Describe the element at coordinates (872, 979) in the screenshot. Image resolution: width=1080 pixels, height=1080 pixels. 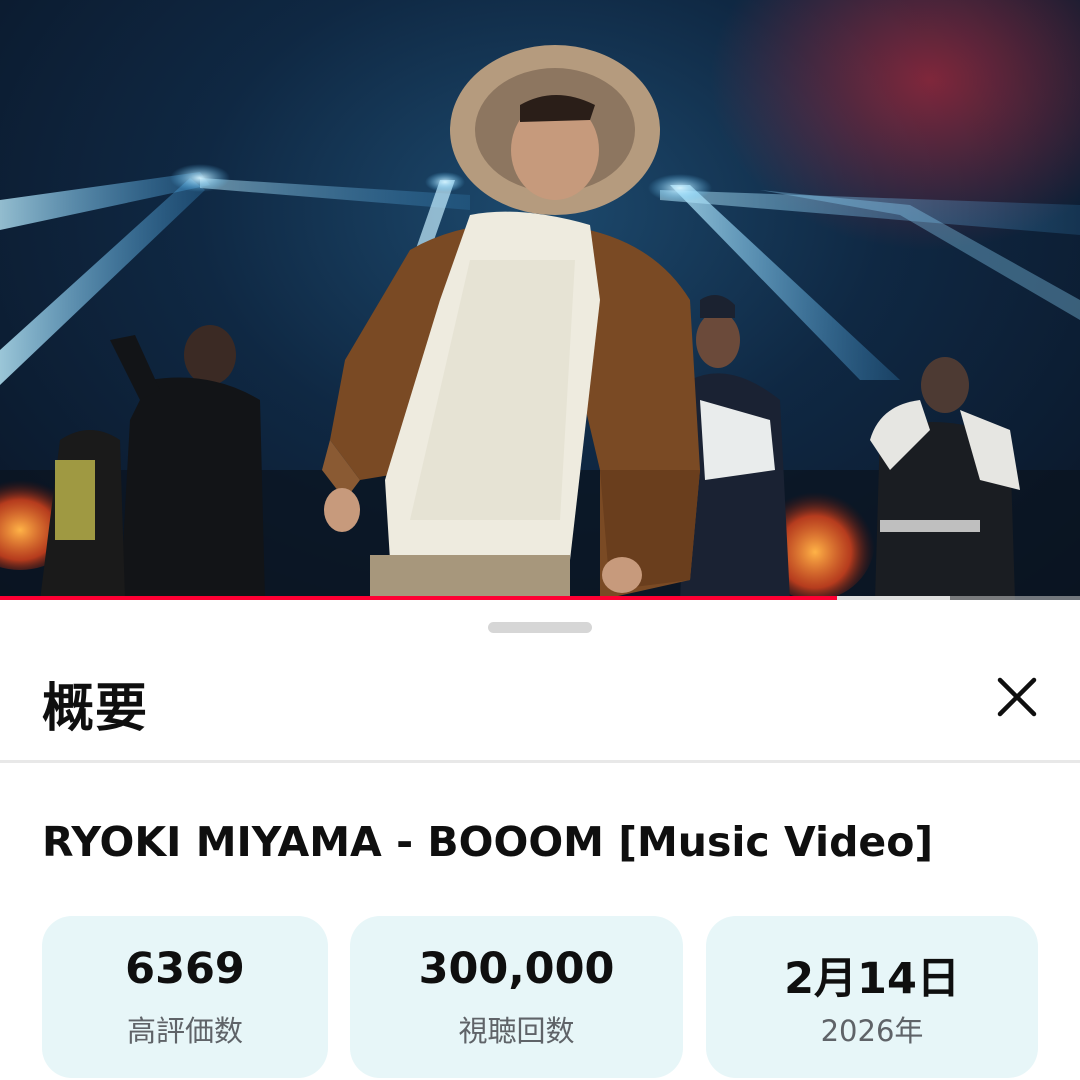
I see `publish-date: 2月14日` at that location.